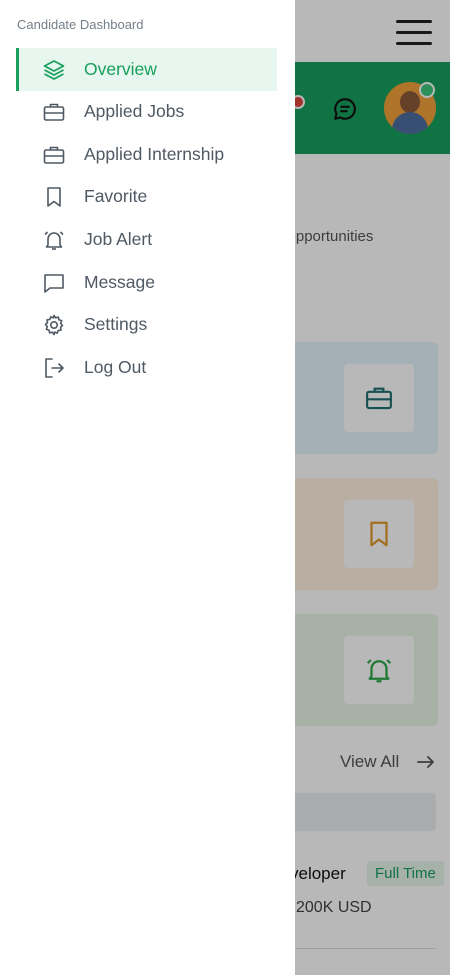  Describe the element at coordinates (134, 111) in the screenshot. I see `nav-label: Applied Jobs` at that location.